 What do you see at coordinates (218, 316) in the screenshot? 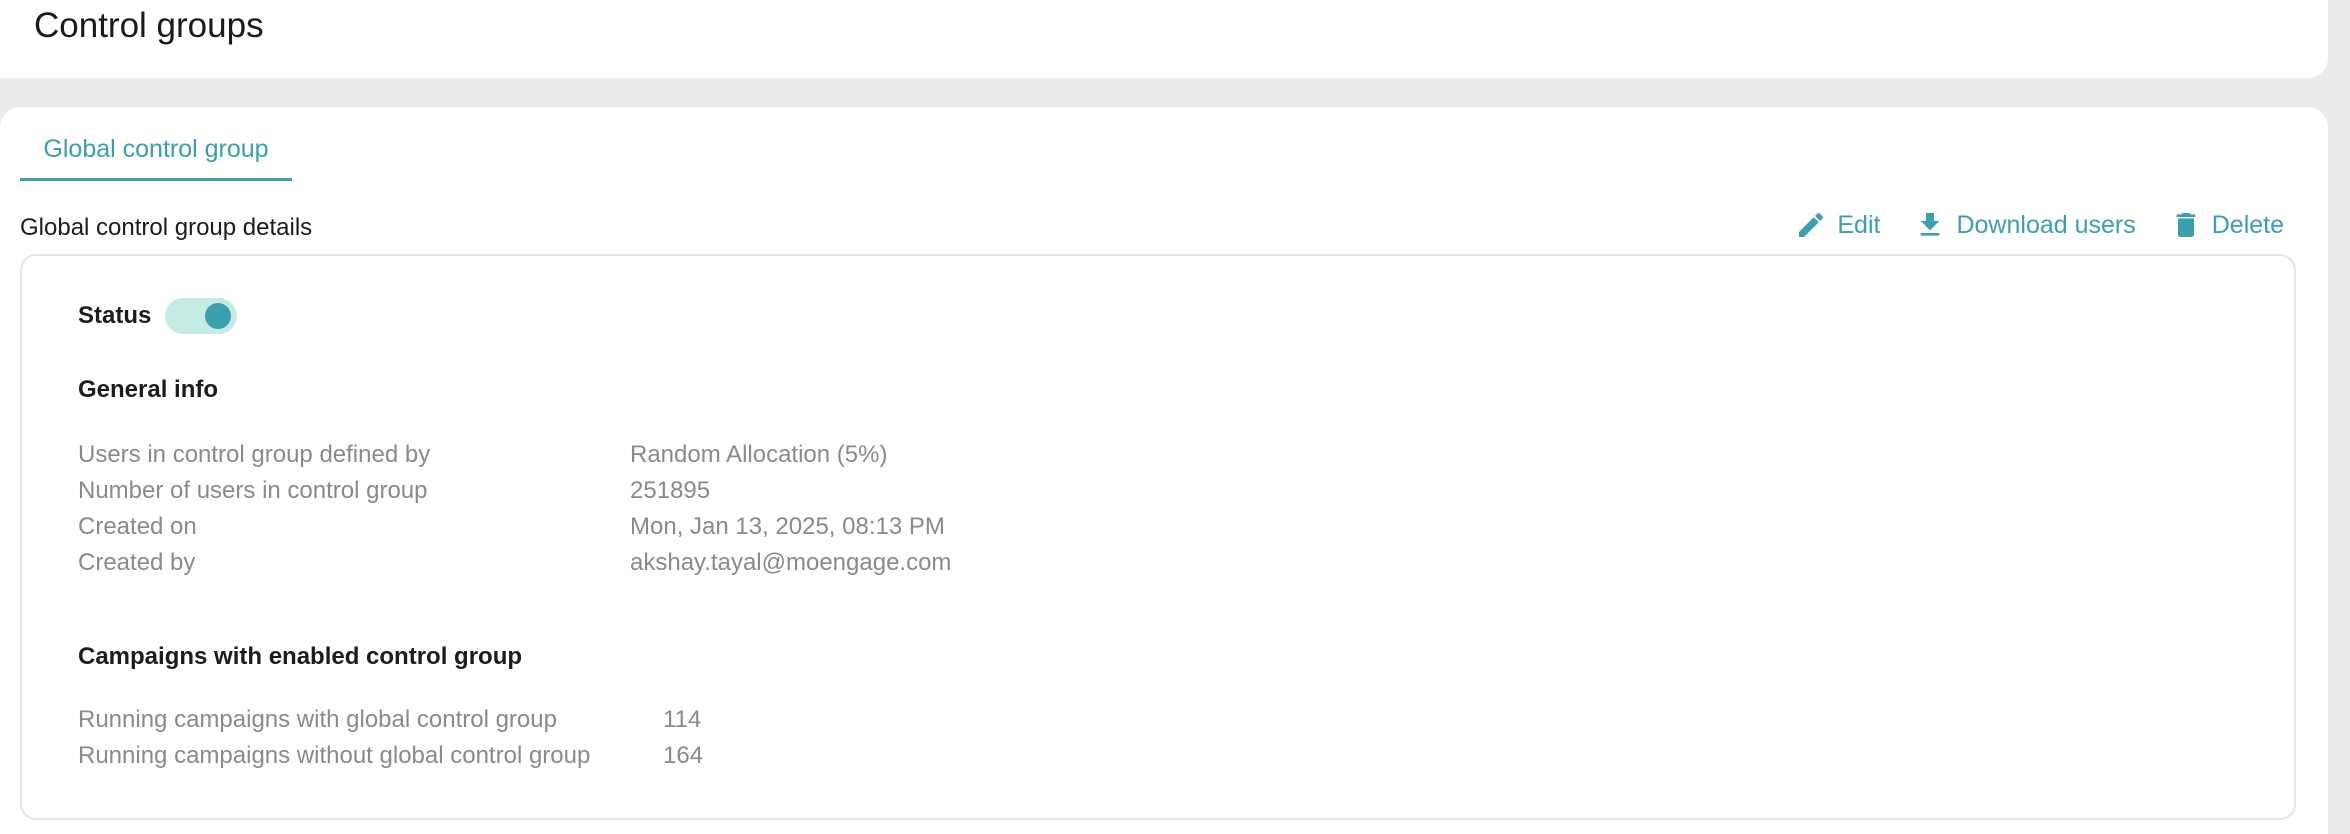
I see `toggle-knob` at bounding box center [218, 316].